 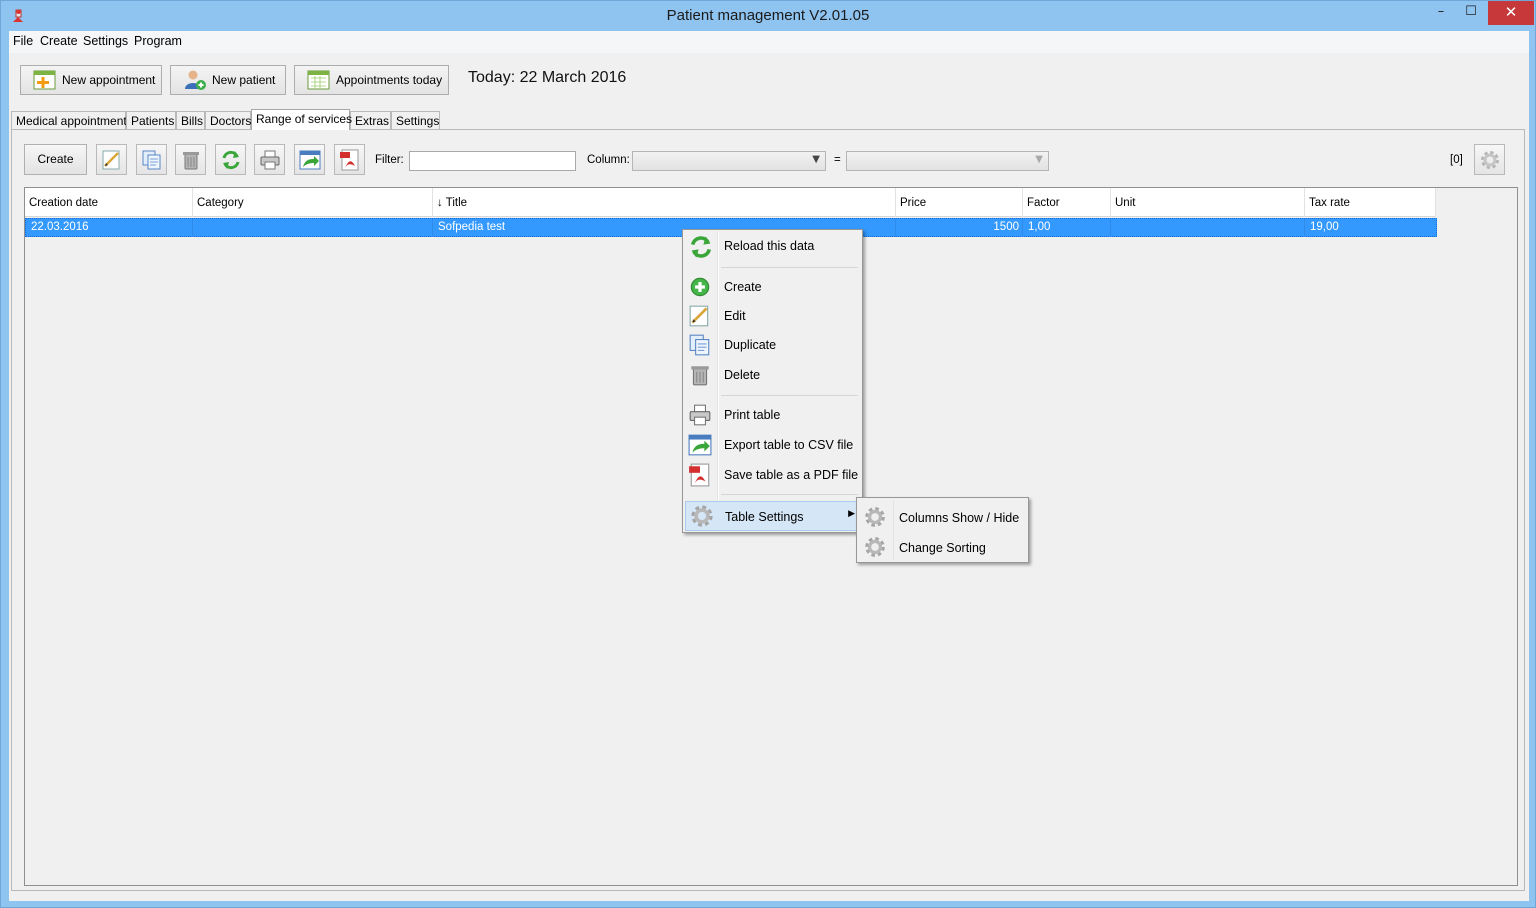 I want to click on column-header-price: Price, so click(x=959, y=202).